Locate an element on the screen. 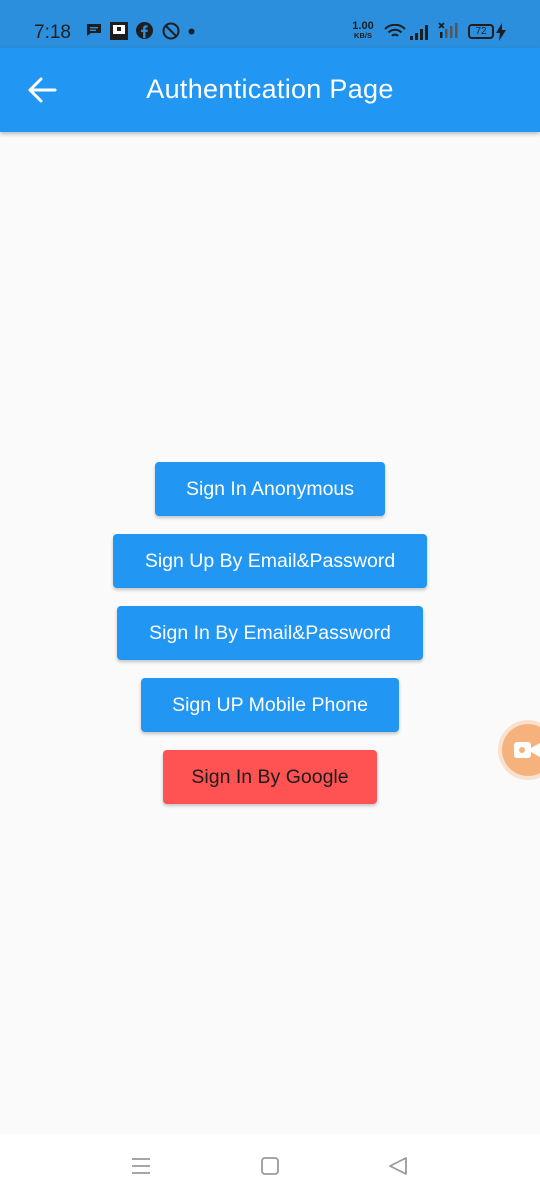  blocked-icon is located at coordinates (171, 31).